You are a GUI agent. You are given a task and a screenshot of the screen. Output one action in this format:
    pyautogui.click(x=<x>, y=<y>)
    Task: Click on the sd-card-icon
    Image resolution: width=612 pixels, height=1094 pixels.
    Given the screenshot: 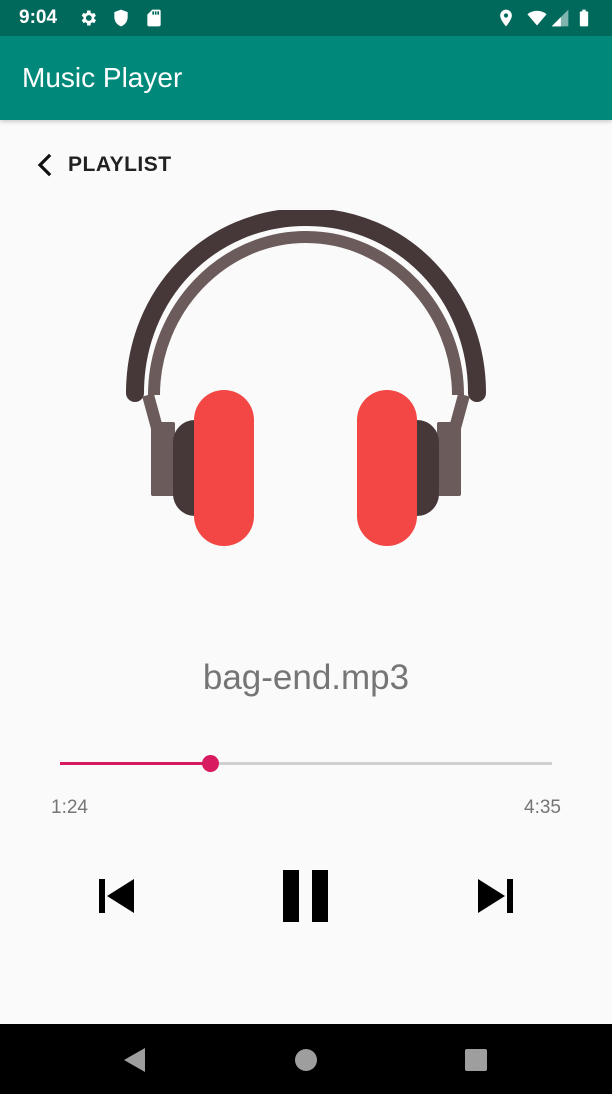 What is the action you would take?
    pyautogui.click(x=154, y=18)
    